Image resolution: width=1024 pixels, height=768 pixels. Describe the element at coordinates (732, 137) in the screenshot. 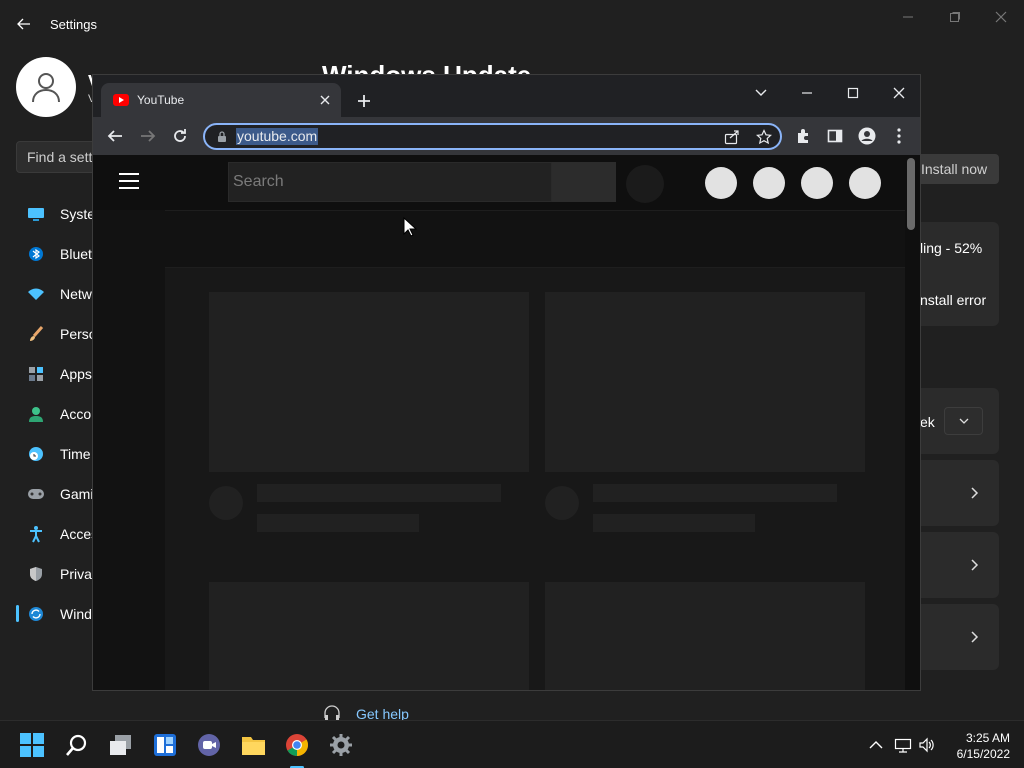

I see `share-icon` at that location.